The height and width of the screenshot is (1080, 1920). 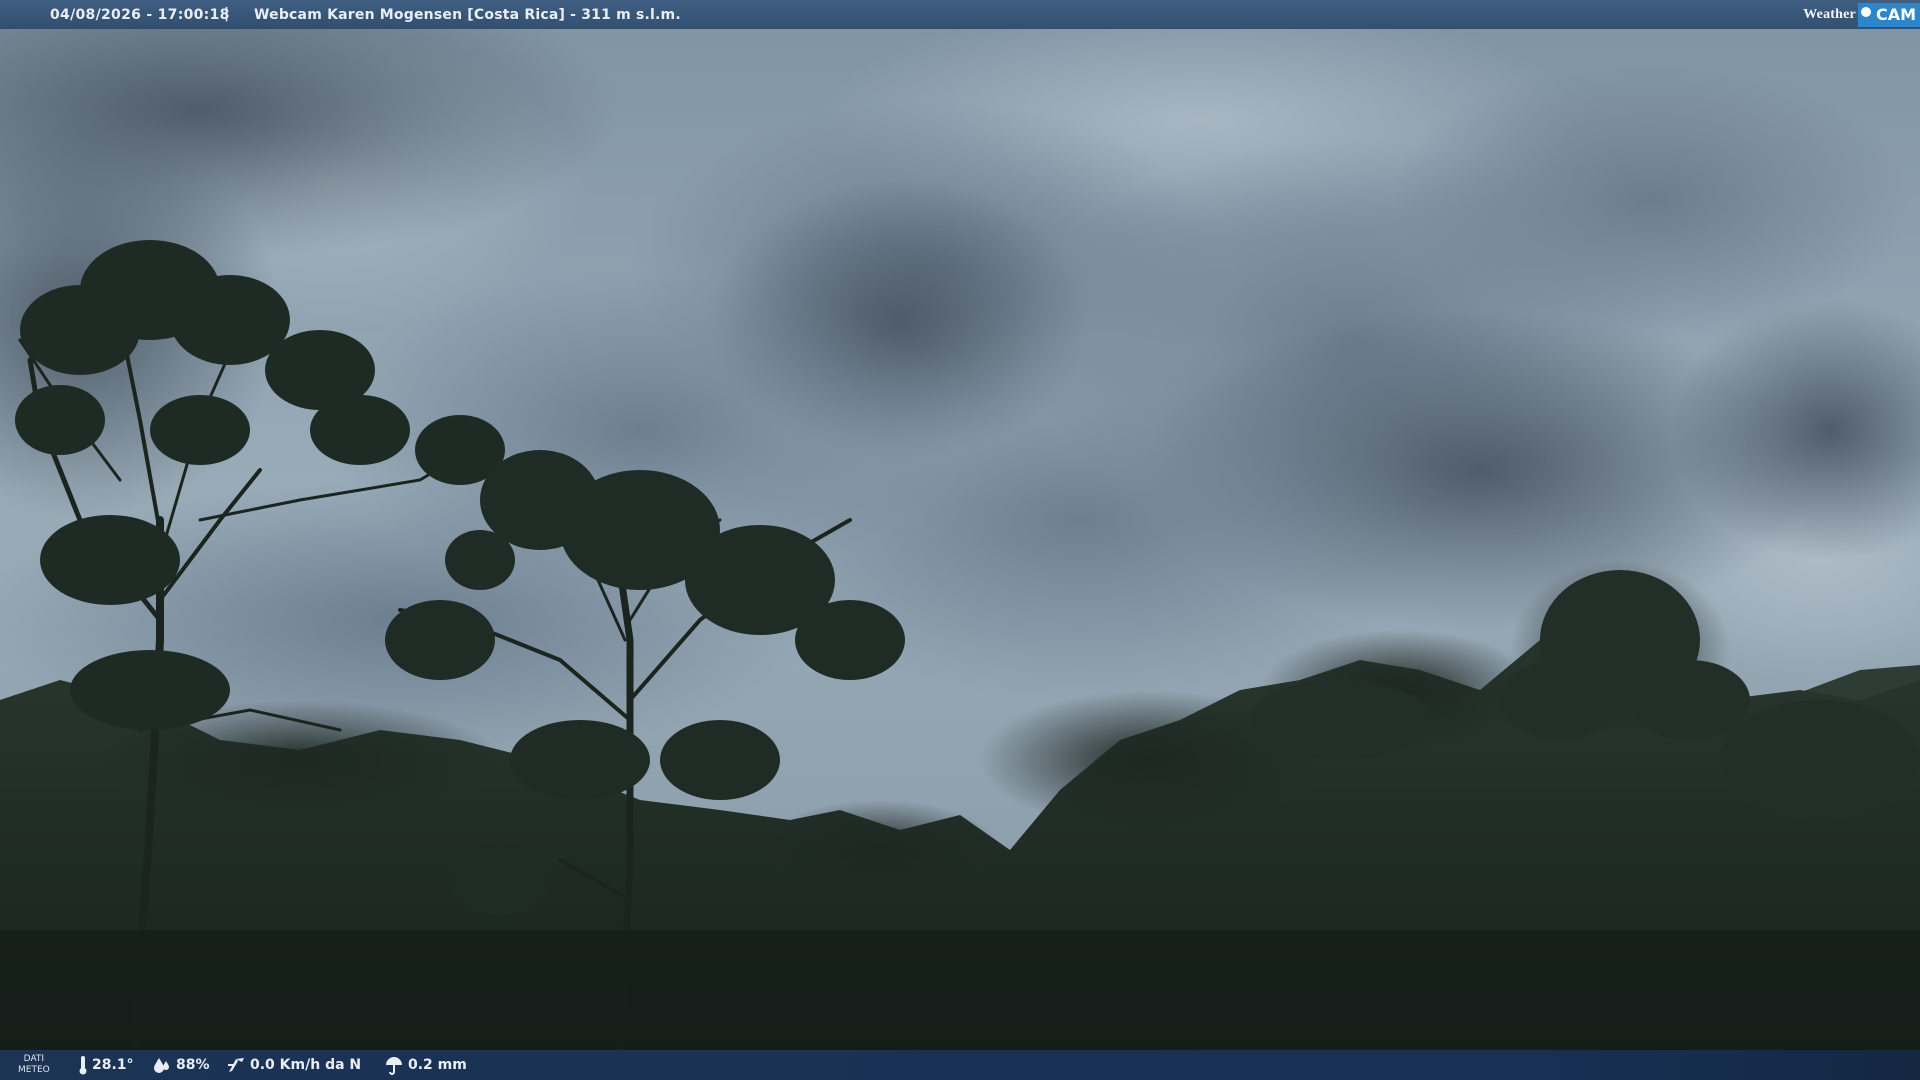 What do you see at coordinates (161, 1065) in the screenshot?
I see `humidity-icon` at bounding box center [161, 1065].